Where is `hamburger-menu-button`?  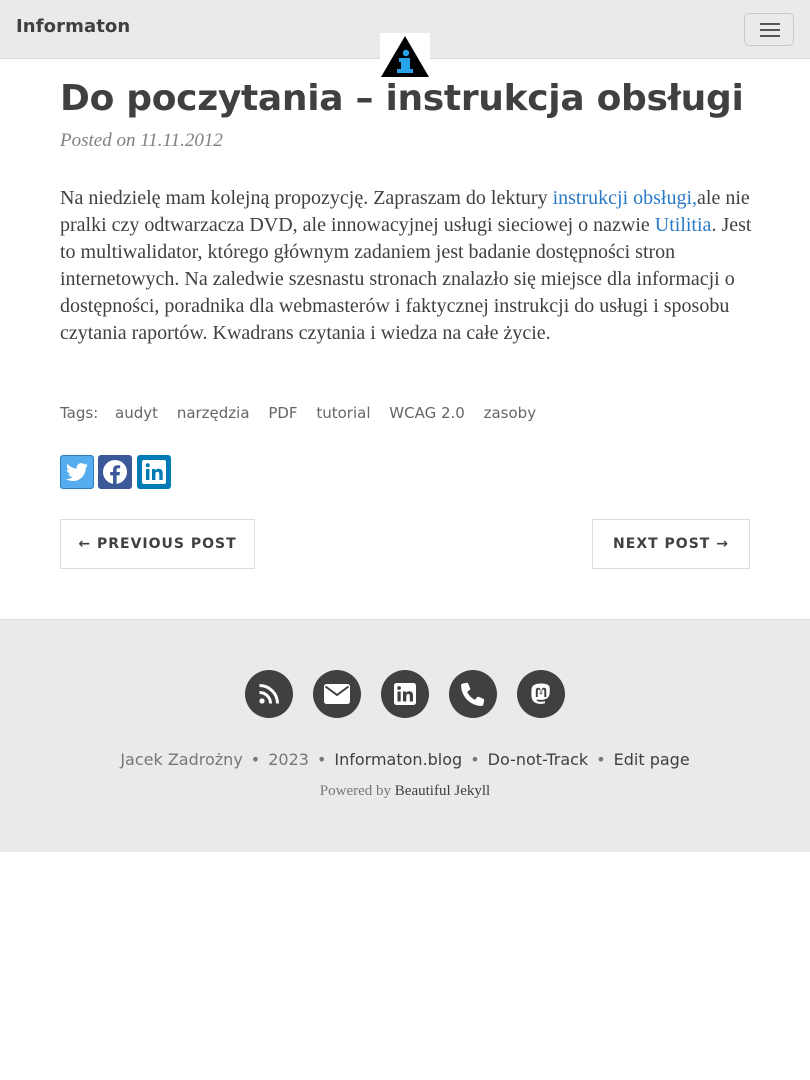 hamburger-menu-button is located at coordinates (769, 29).